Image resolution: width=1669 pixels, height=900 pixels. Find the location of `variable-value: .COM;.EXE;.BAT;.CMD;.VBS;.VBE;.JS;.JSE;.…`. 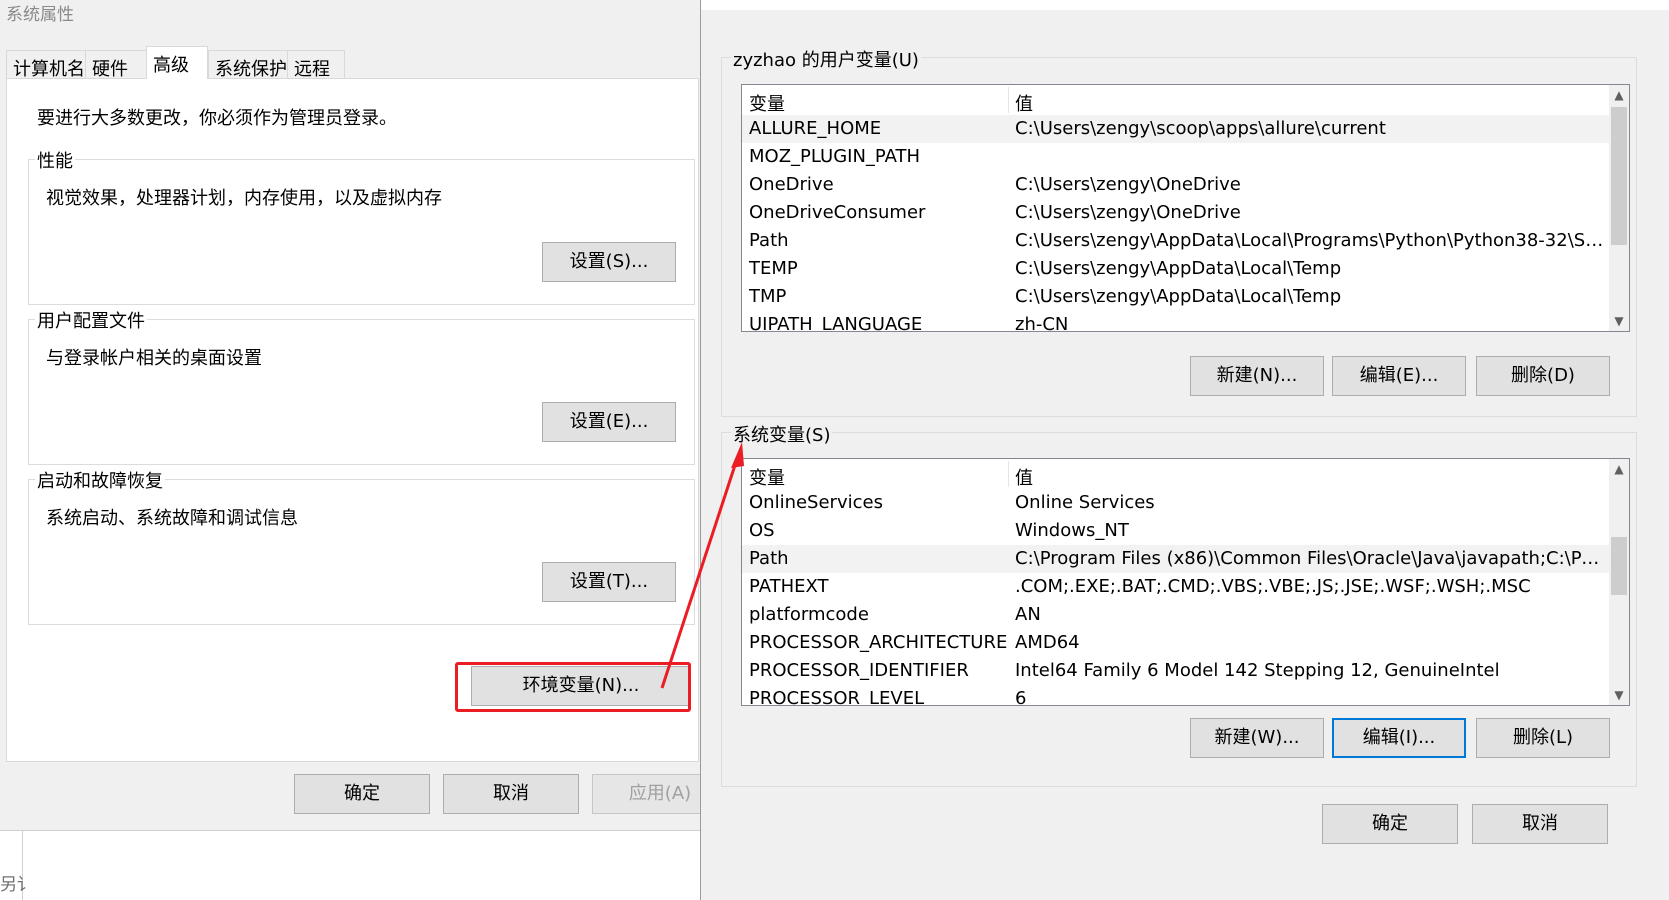

variable-value: .COM;.EXE;.BAT;.CMD;.VBS;.VBE;.JS;.JSE;.… is located at coordinates (1273, 586).